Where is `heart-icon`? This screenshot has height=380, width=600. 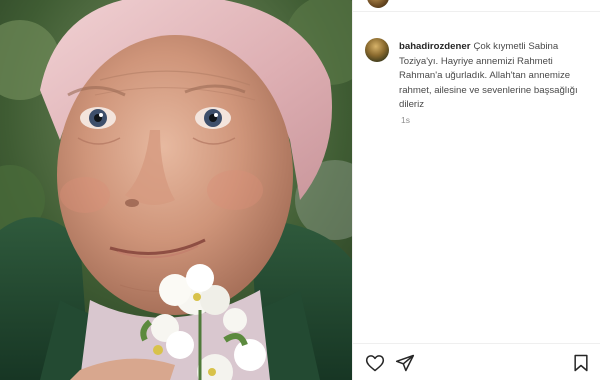
heart-icon is located at coordinates (375, 363).